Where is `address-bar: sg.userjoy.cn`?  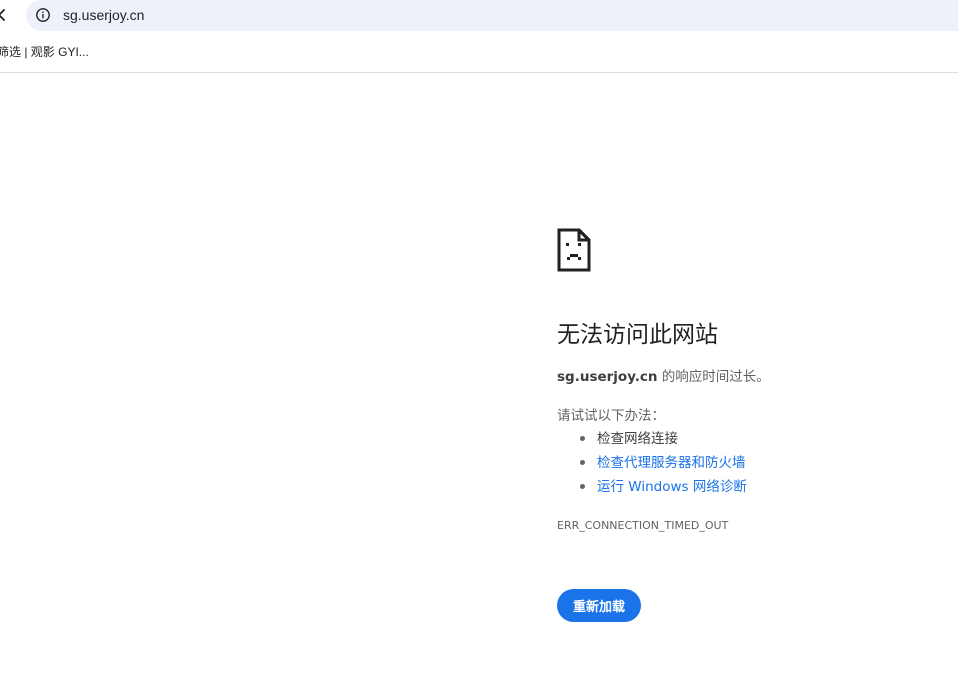
address-bar: sg.userjoy.cn is located at coordinates (492, 15).